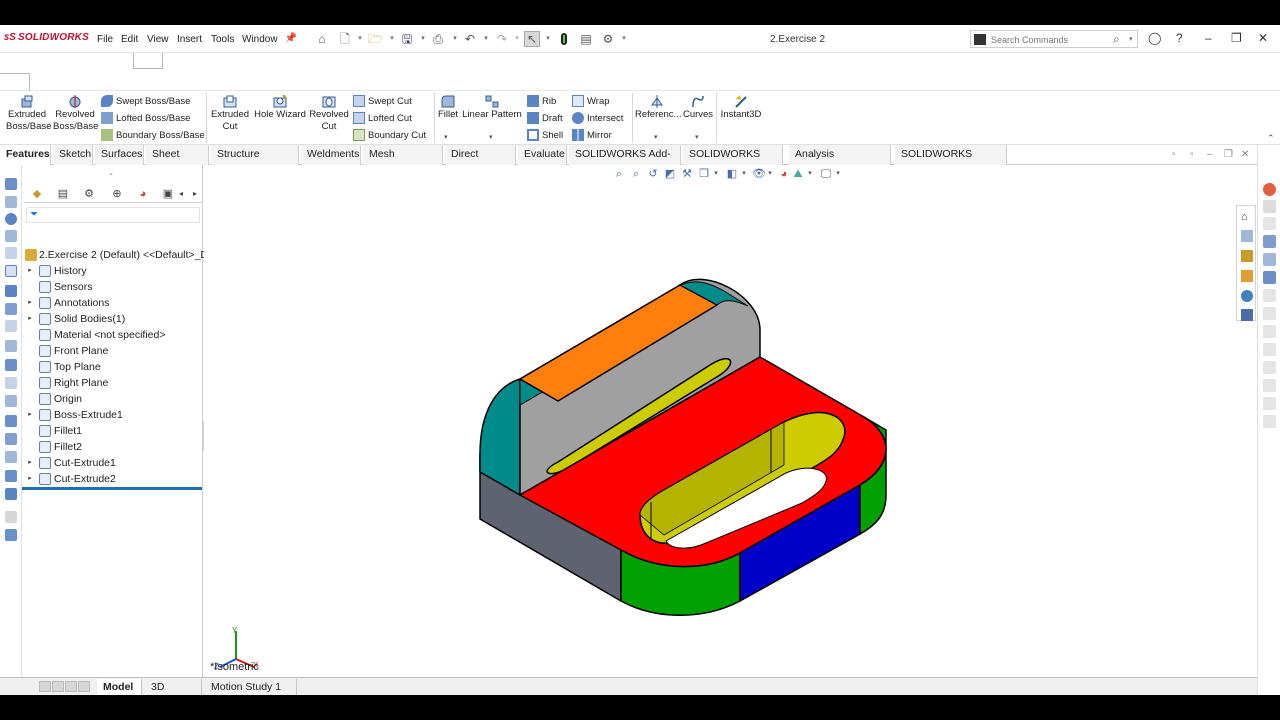  Describe the element at coordinates (46, 37) in the screenshot. I see `app-logo: ƽS SOLIDWORKS` at that location.